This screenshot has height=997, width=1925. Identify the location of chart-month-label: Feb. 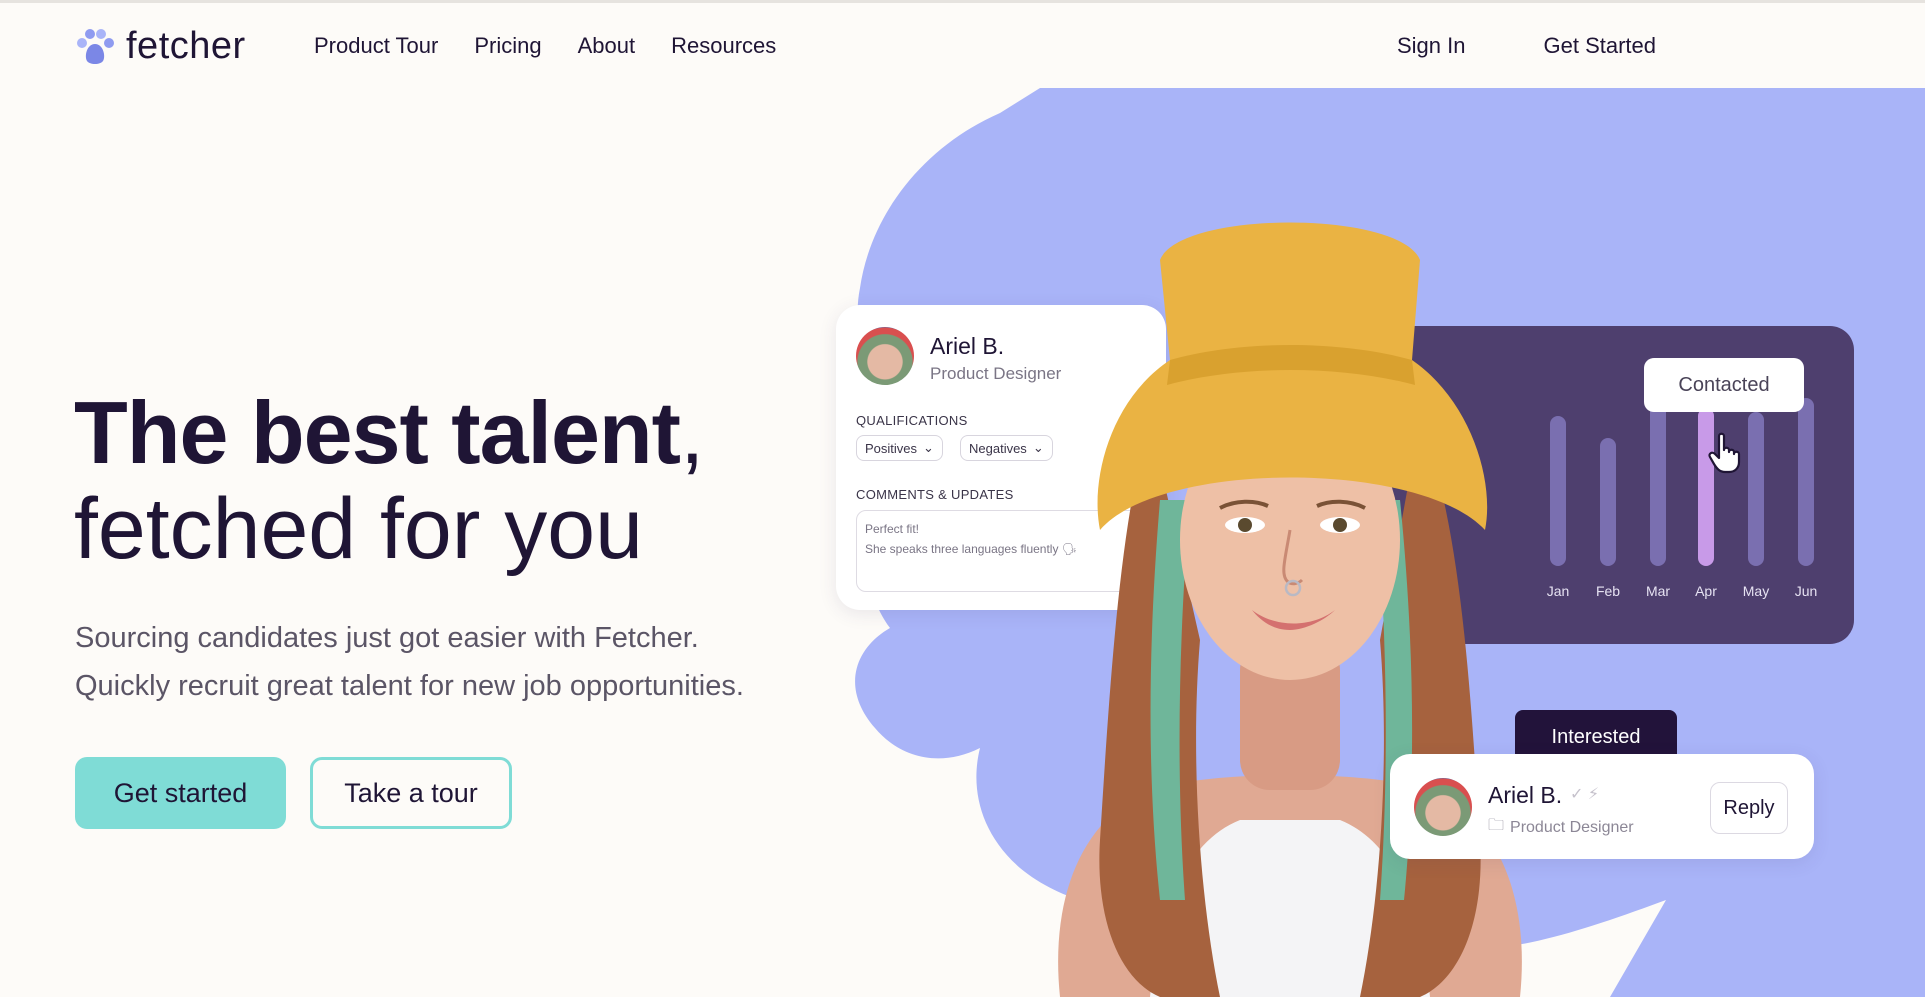
(1608, 591).